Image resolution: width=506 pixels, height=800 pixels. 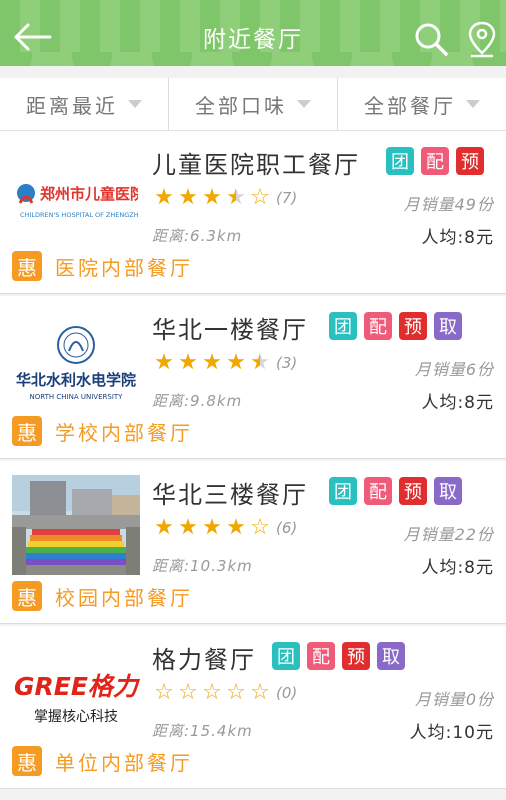 I want to click on filter-taste: 全部口味, so click(x=252, y=104).